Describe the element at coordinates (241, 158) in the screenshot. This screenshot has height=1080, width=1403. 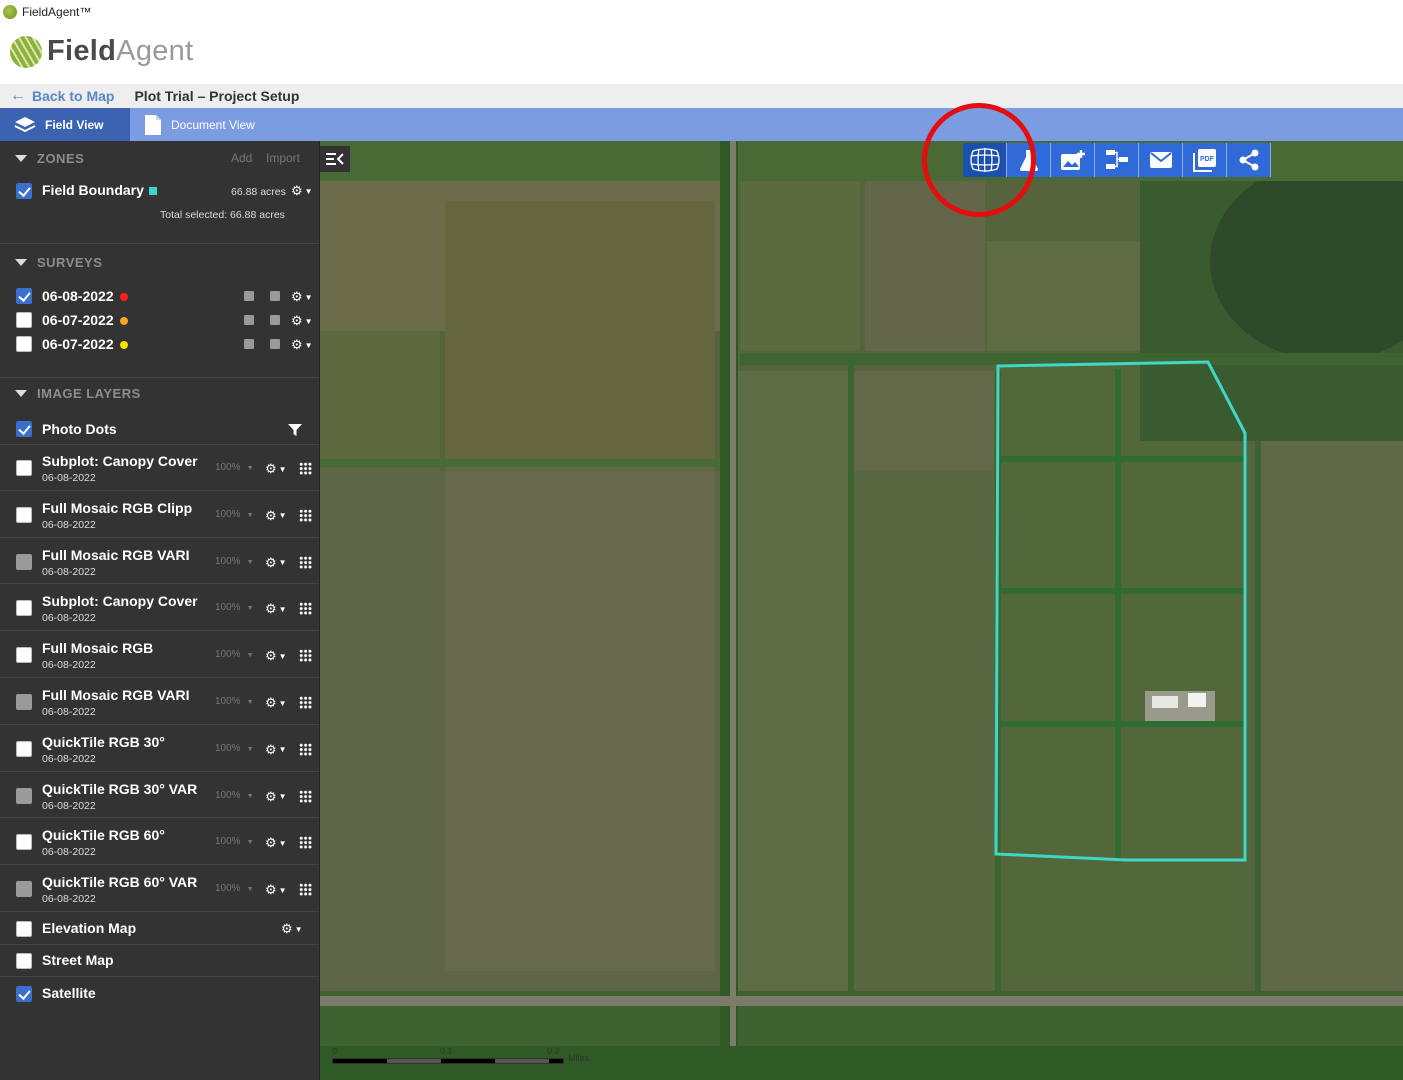
I see `zones-add-button: Add` at that location.